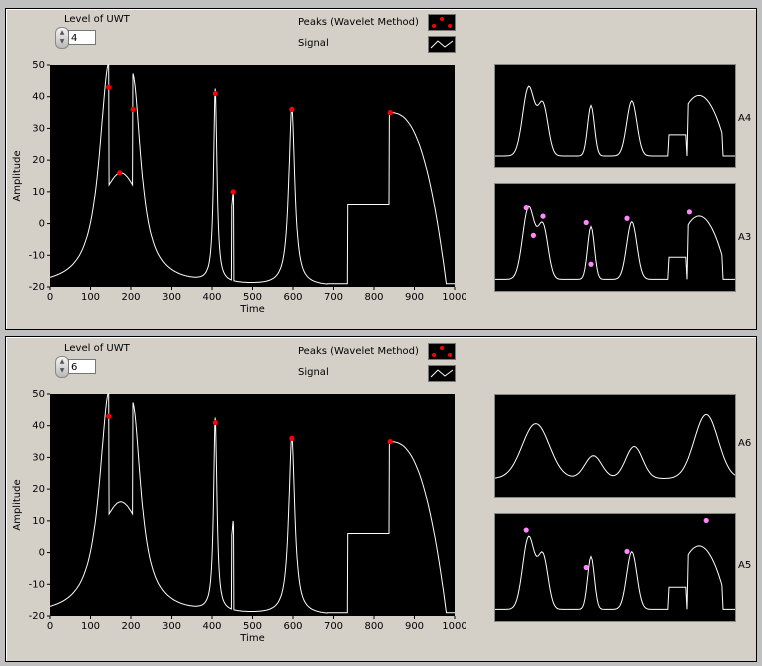 This screenshot has width=762, height=666. What do you see at coordinates (745, 118) in the screenshot?
I see `sub-chart-label: A4` at bounding box center [745, 118].